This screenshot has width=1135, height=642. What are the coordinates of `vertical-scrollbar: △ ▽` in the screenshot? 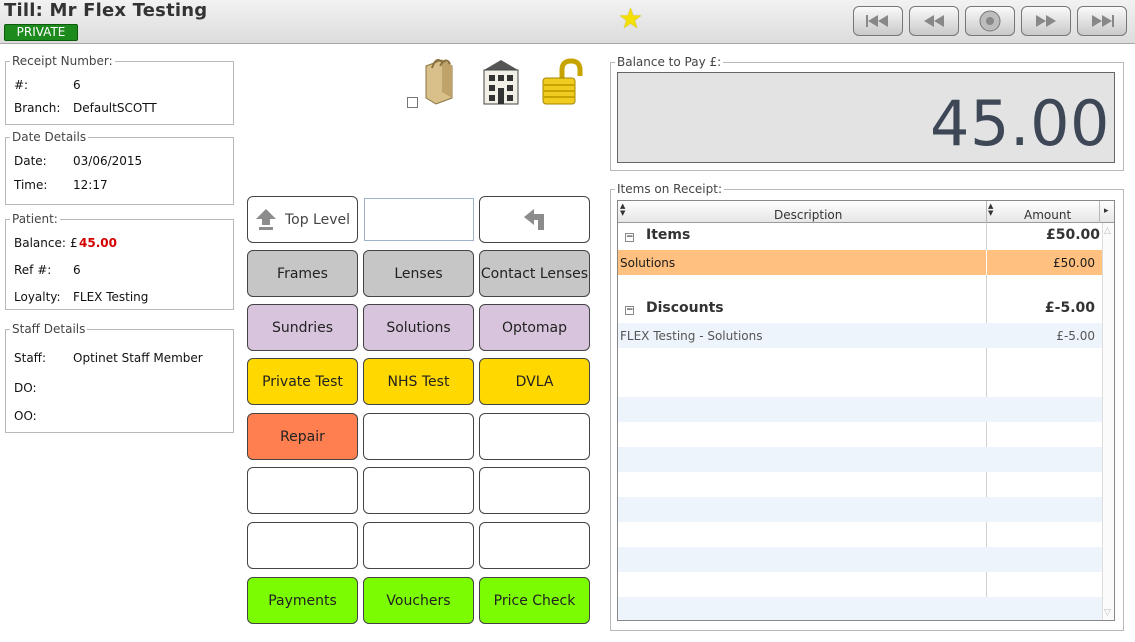 It's located at (1108, 421).